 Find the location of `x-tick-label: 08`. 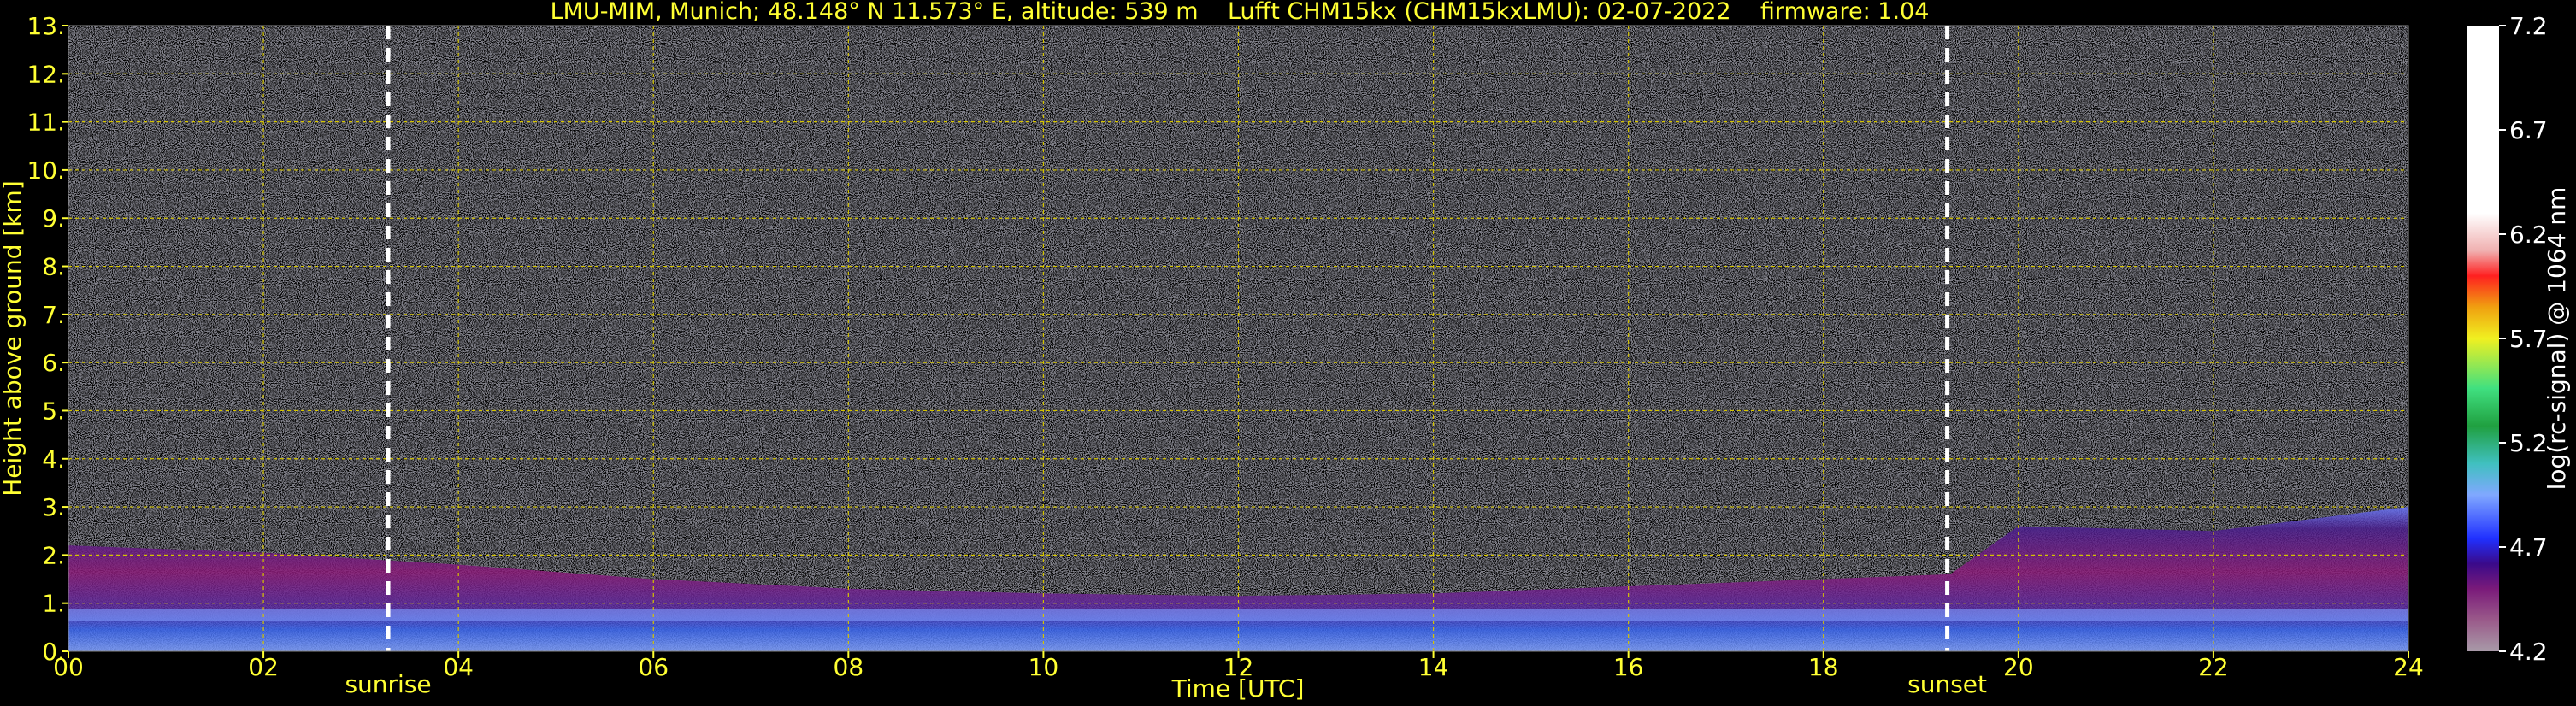

x-tick-label: 08 is located at coordinates (849, 667).